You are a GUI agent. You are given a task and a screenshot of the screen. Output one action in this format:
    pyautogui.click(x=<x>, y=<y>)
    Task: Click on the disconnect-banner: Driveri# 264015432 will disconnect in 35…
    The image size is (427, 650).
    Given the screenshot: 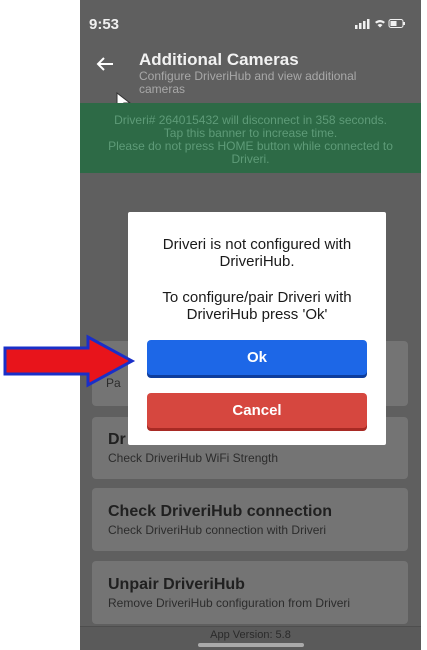 What is the action you would take?
    pyautogui.click(x=250, y=138)
    